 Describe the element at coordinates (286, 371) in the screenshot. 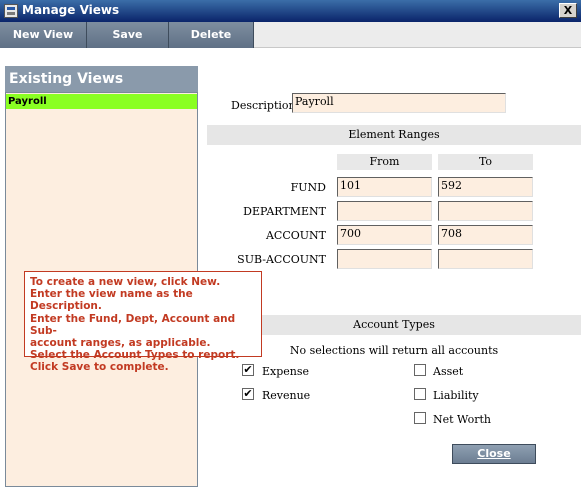

I see `expense-label: Expense` at that location.